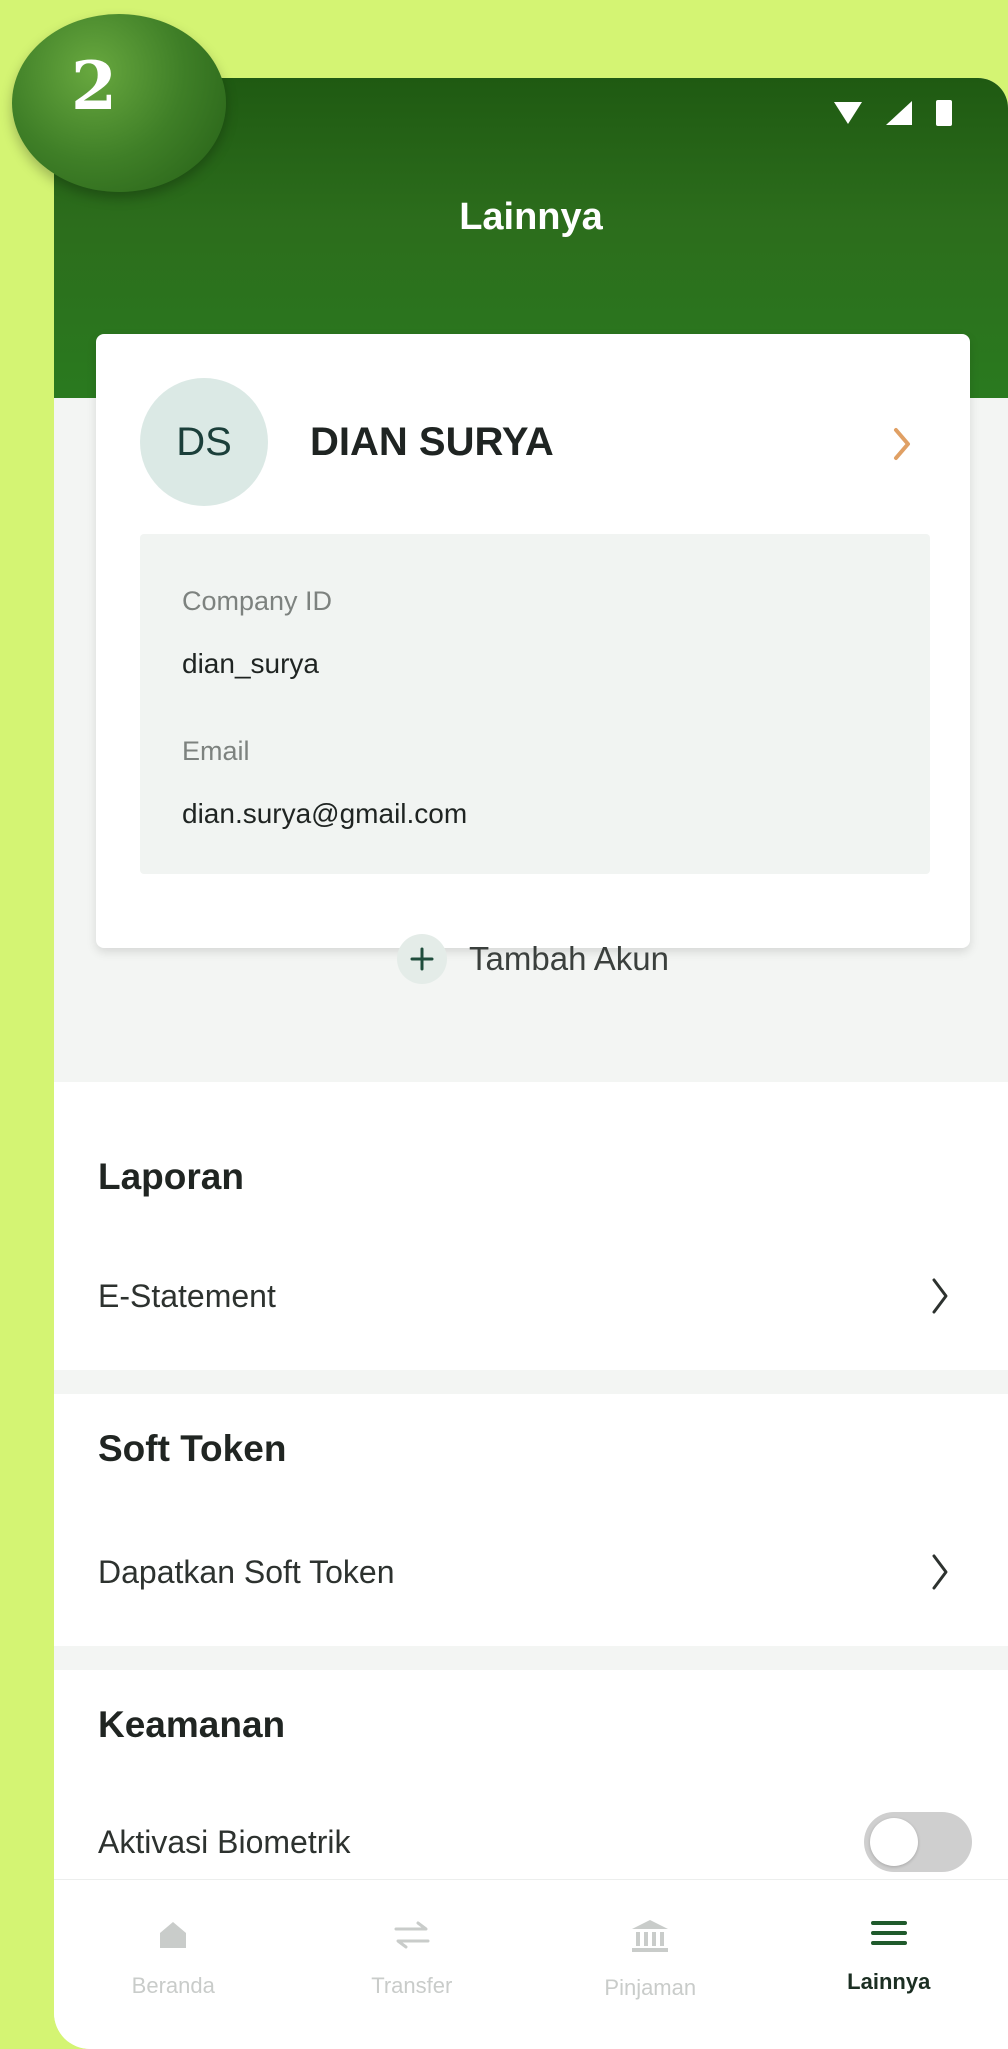  Describe the element at coordinates (650, 1938) in the screenshot. I see `bank-icon` at that location.